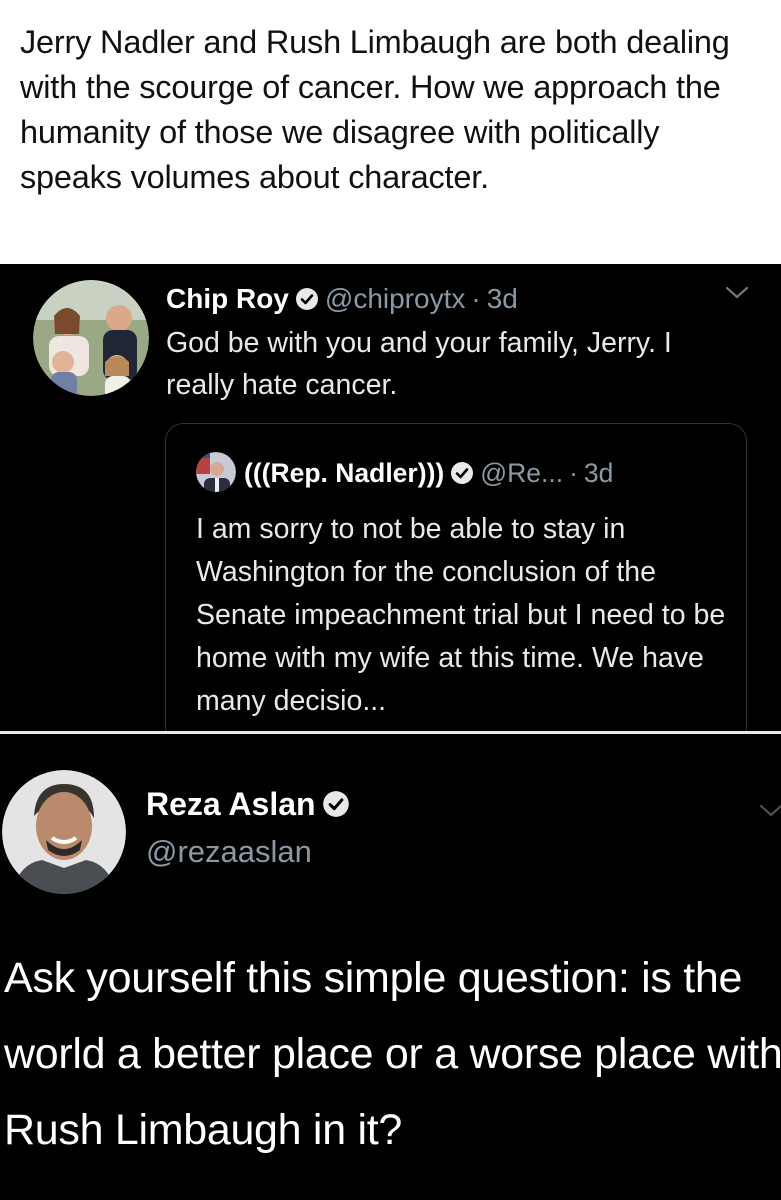 The image size is (781, 1200). What do you see at coordinates (344, 473) in the screenshot?
I see `quoted-author-name: (((Rep. Nadler)))` at bounding box center [344, 473].